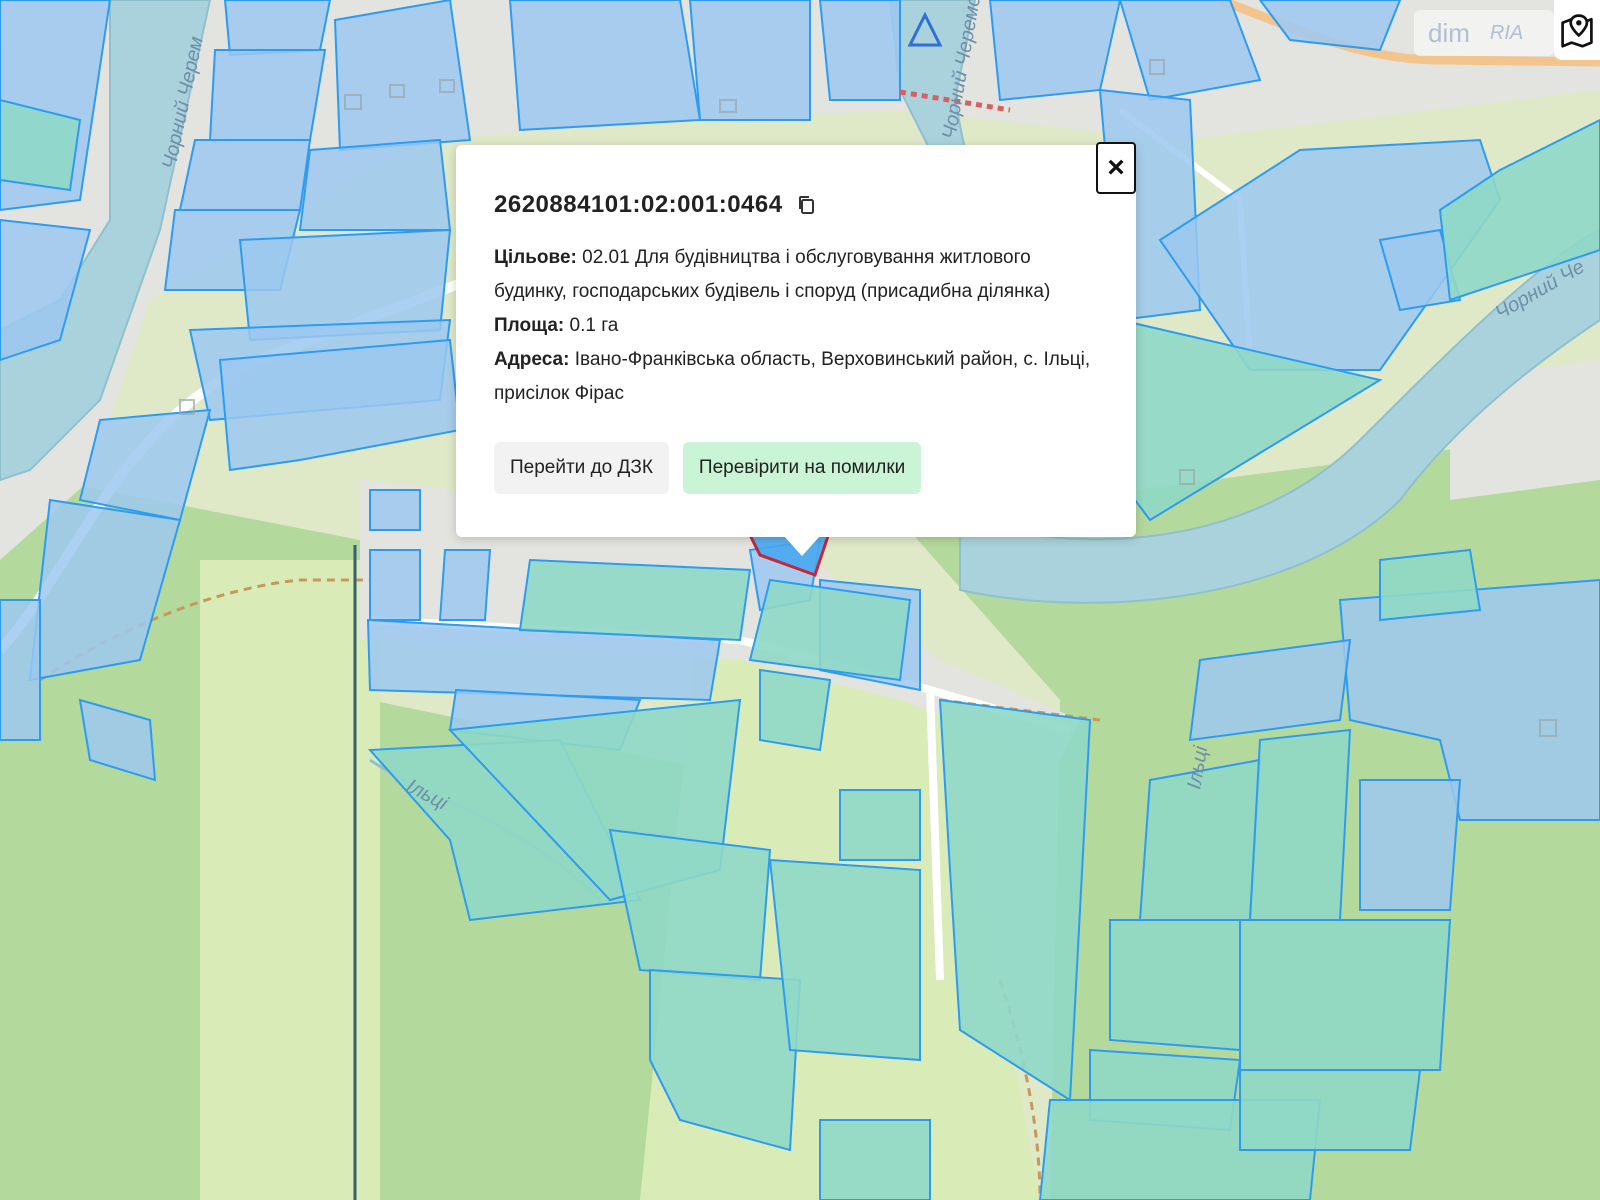 The height and width of the screenshot is (1200, 1600). Describe the element at coordinates (1484, 33) in the screenshot. I see `watermark: dim RIA` at that location.